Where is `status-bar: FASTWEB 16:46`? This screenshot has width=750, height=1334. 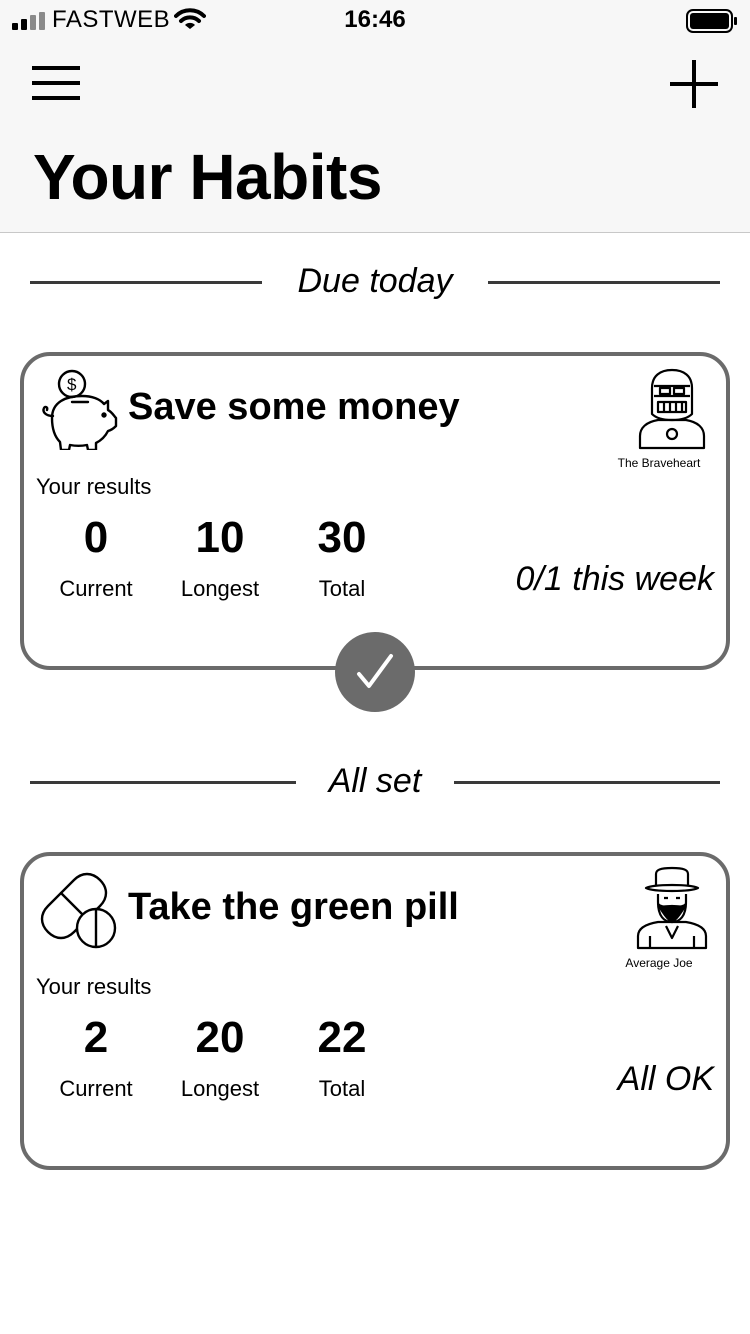 status-bar: FASTWEB 16:46 is located at coordinates (375, 20).